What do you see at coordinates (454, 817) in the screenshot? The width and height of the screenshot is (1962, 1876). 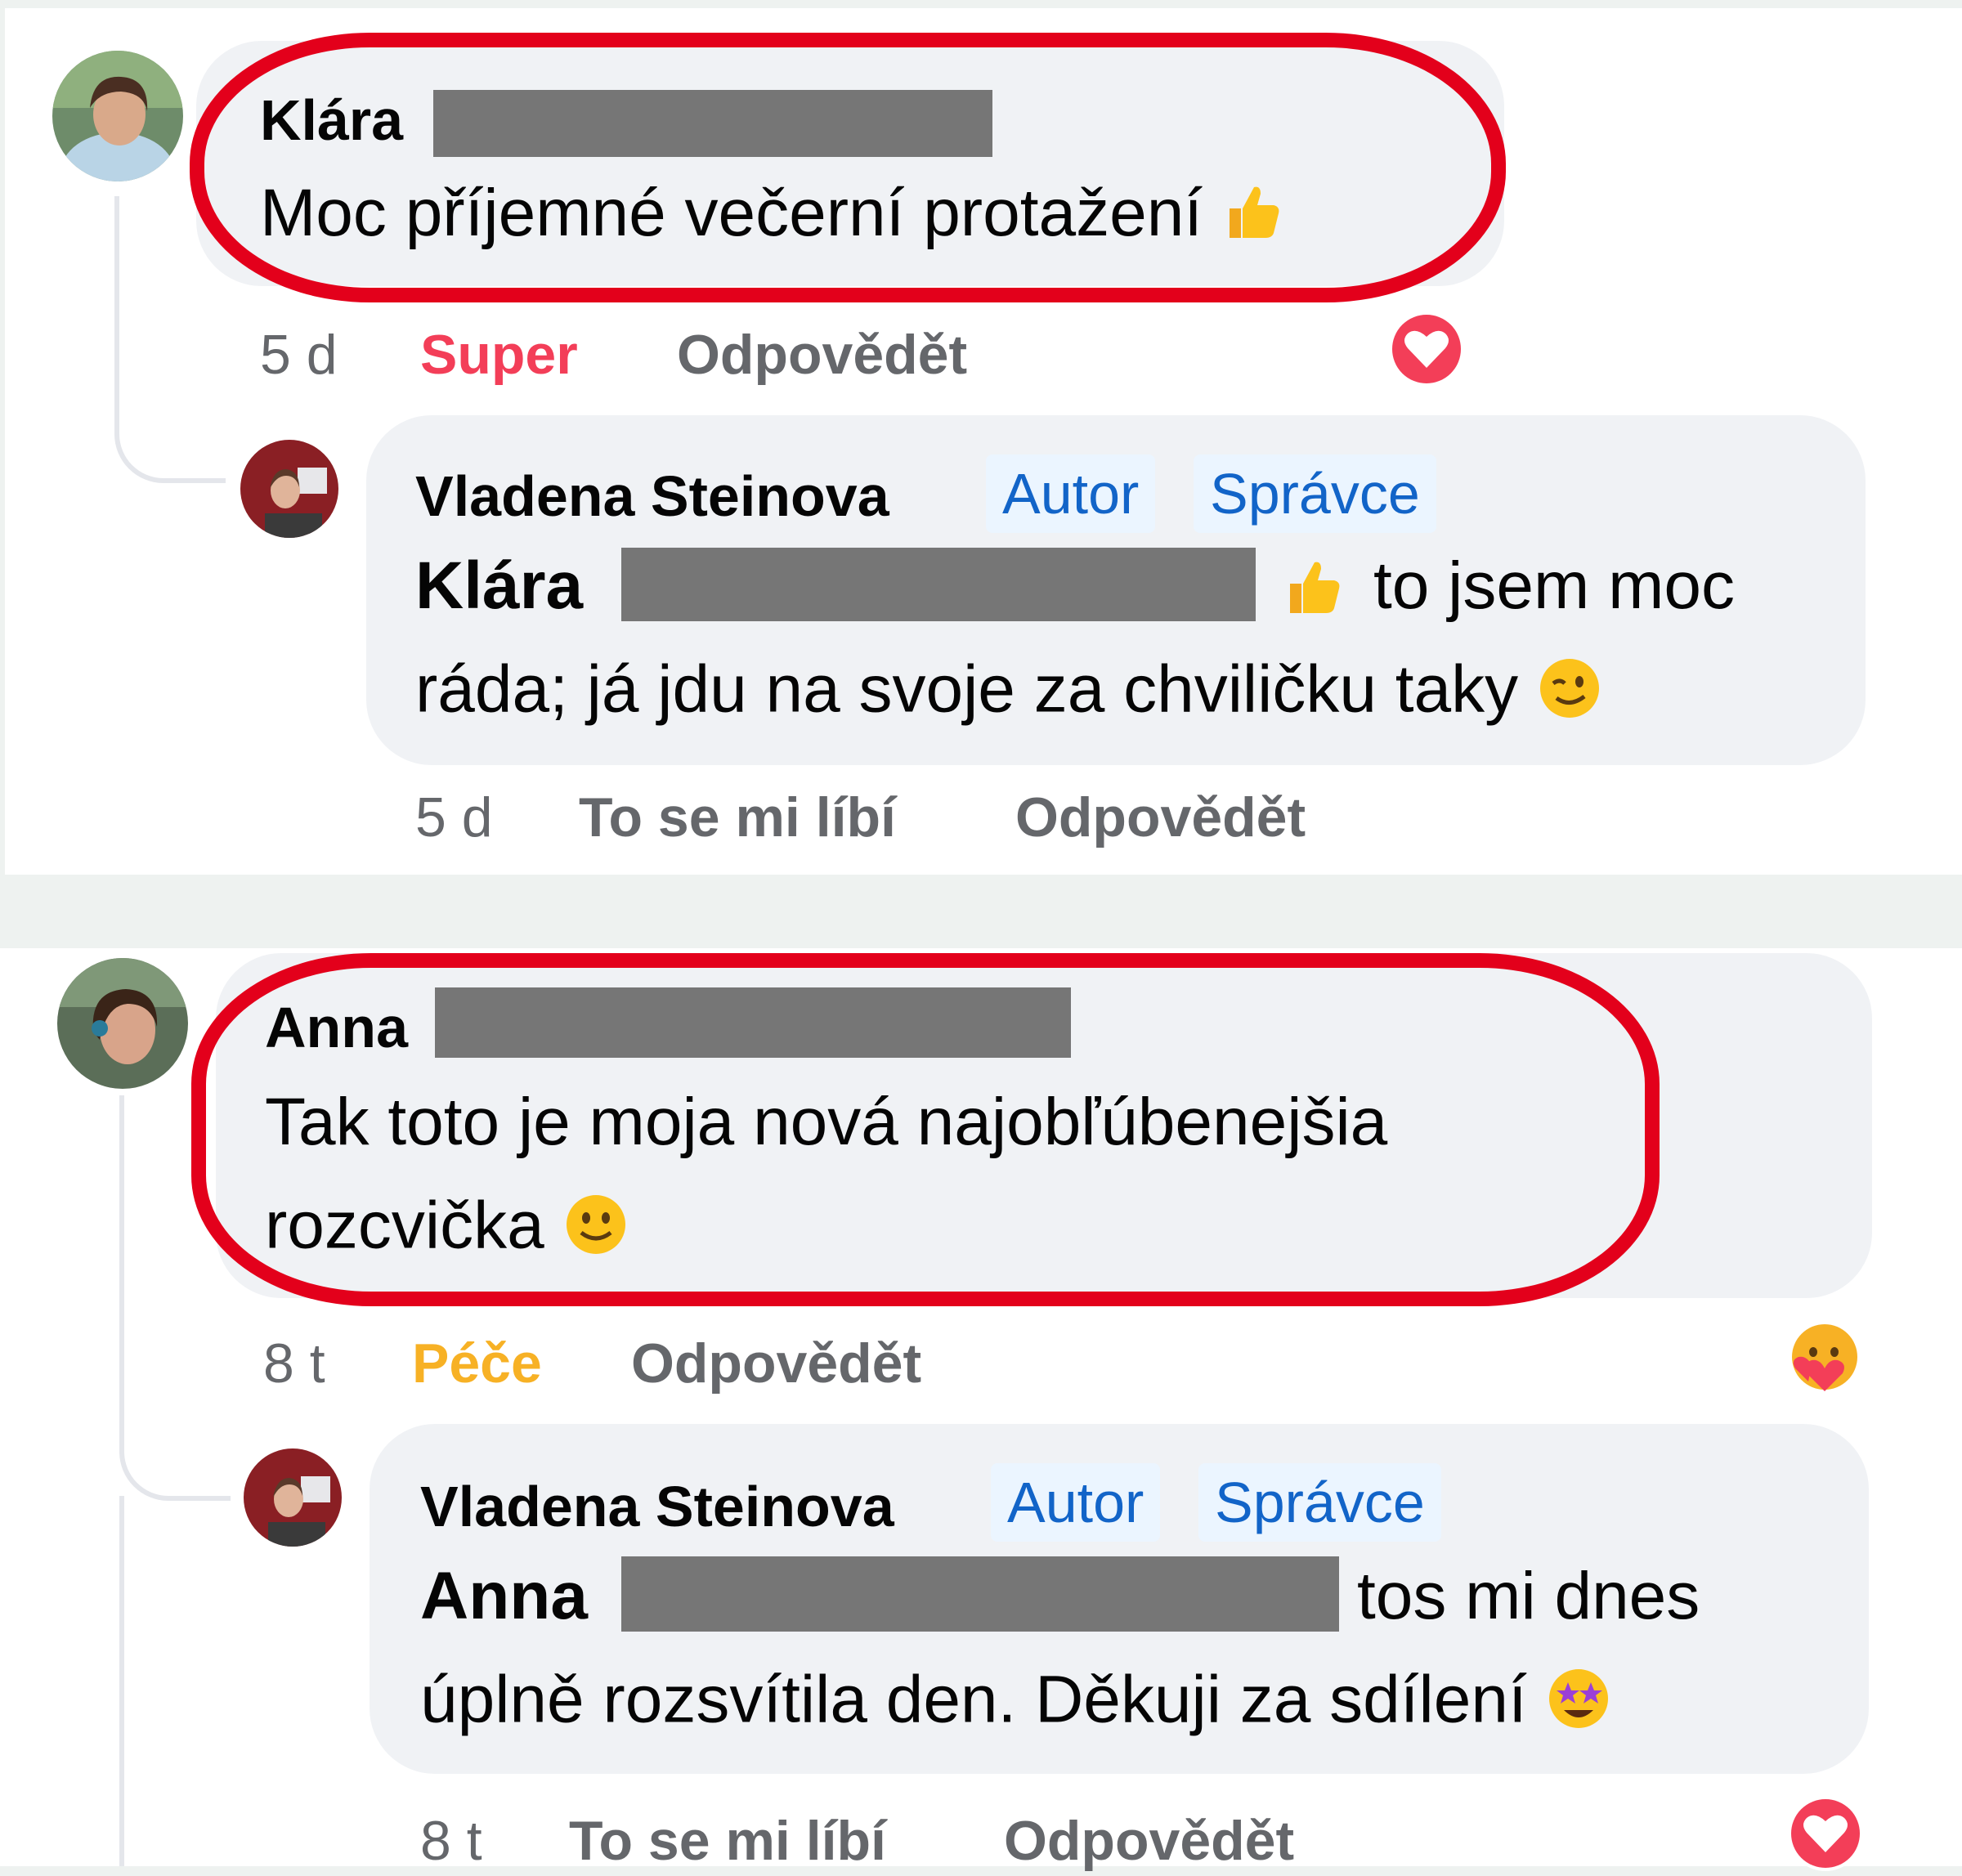 I see `reply-timestamp: 5 d` at bounding box center [454, 817].